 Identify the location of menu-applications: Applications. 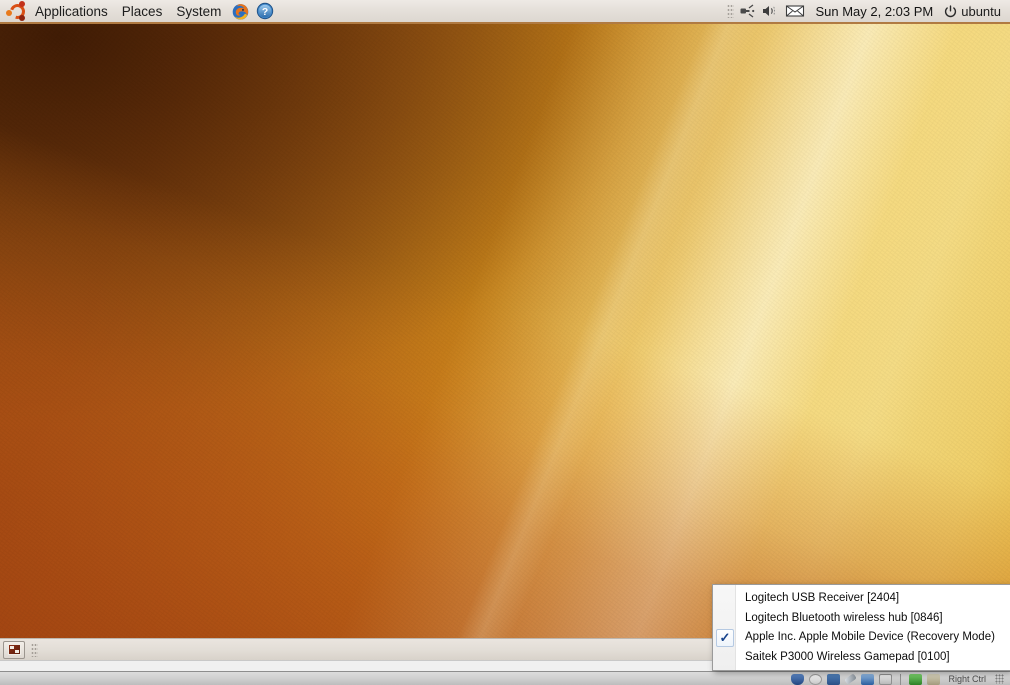
(71, 11).